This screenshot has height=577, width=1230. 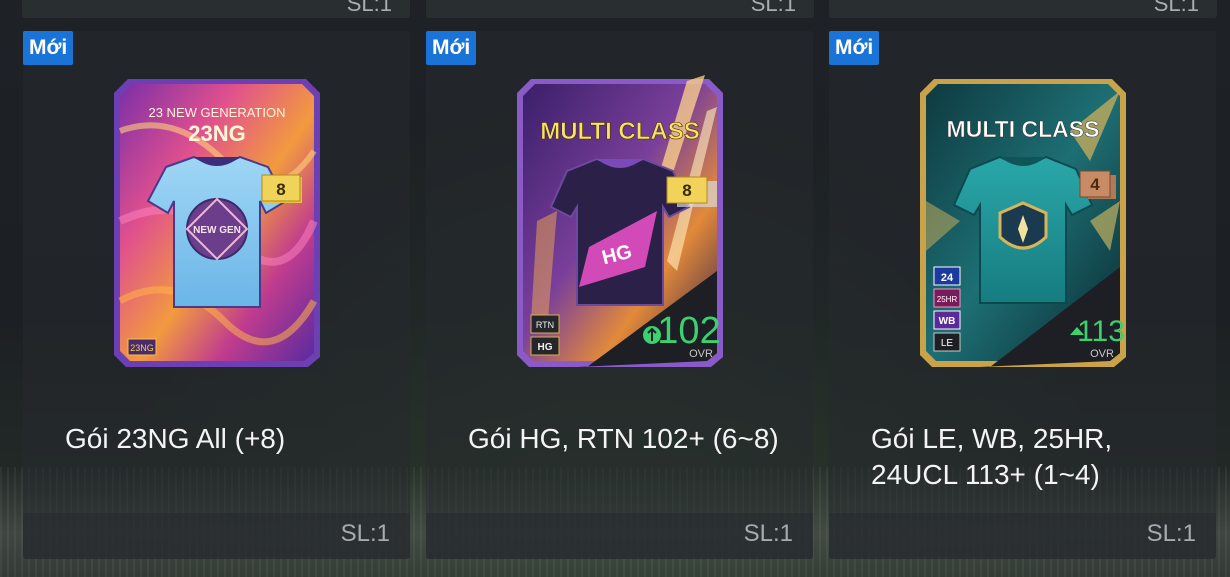 I want to click on crest-text: NEW GEN, so click(x=217, y=230).